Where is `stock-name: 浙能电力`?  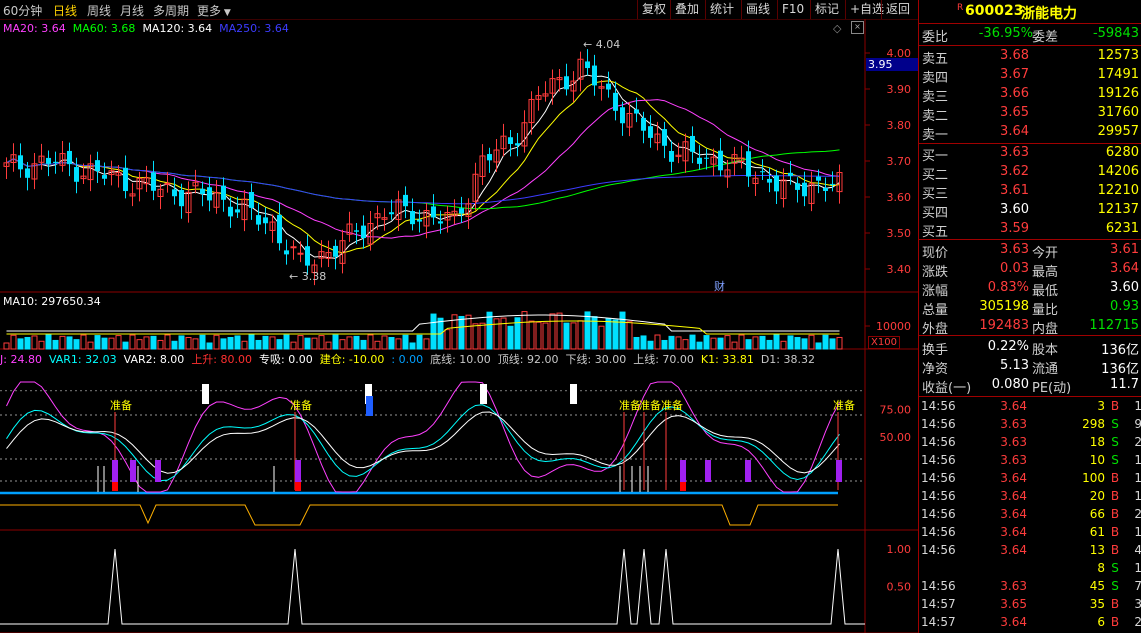
stock-name: 浙能电力 is located at coordinates (1049, 14).